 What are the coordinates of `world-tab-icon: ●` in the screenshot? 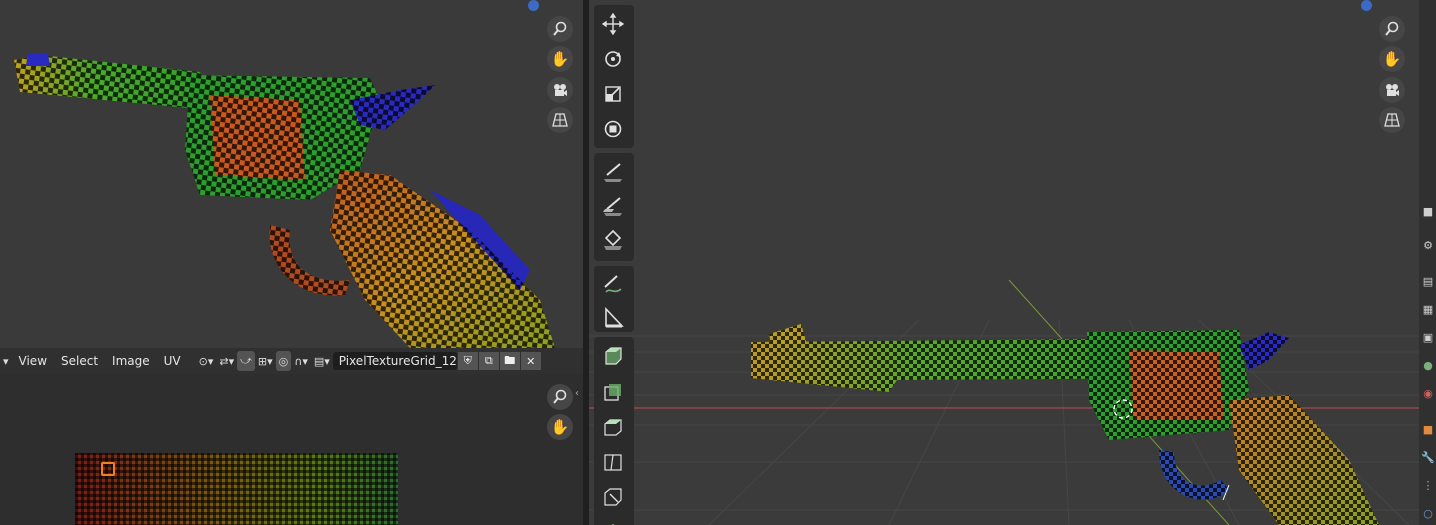 It's located at (1428, 365).